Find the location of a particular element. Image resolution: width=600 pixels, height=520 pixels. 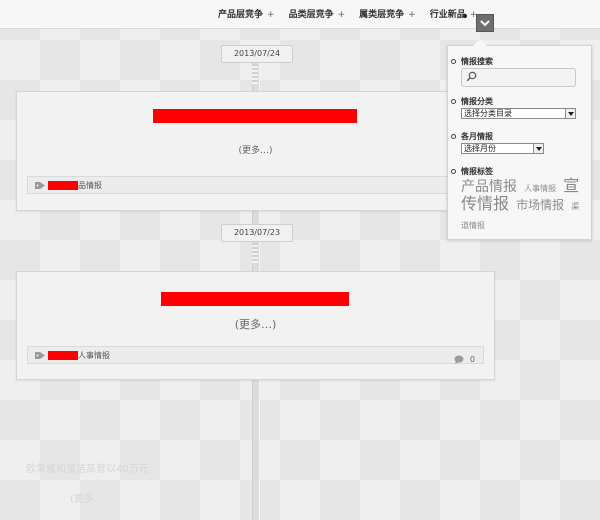

comment-count: 0 is located at coordinates (464, 359).